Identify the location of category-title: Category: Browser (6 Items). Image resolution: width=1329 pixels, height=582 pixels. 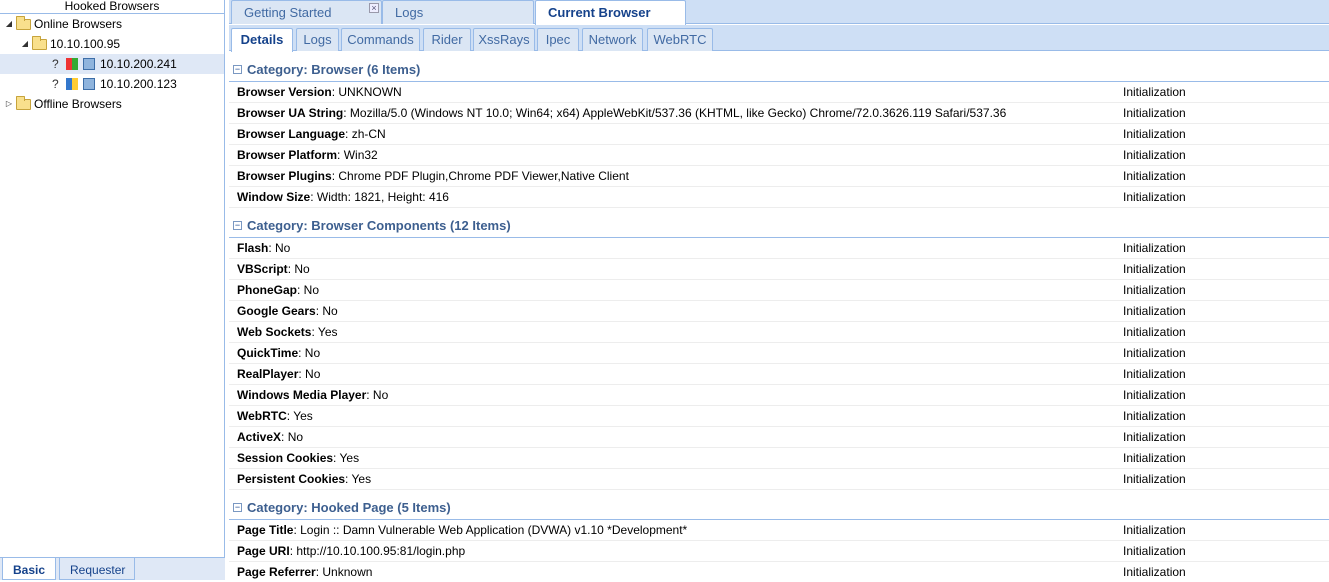
(334, 69).